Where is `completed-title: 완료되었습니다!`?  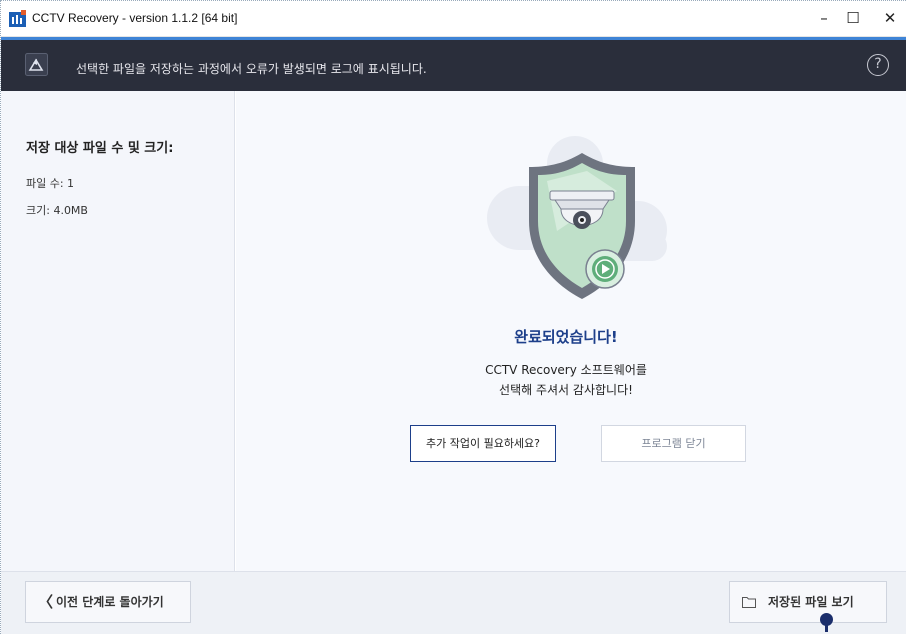
completed-title: 완료되었습니다! is located at coordinates (566, 337).